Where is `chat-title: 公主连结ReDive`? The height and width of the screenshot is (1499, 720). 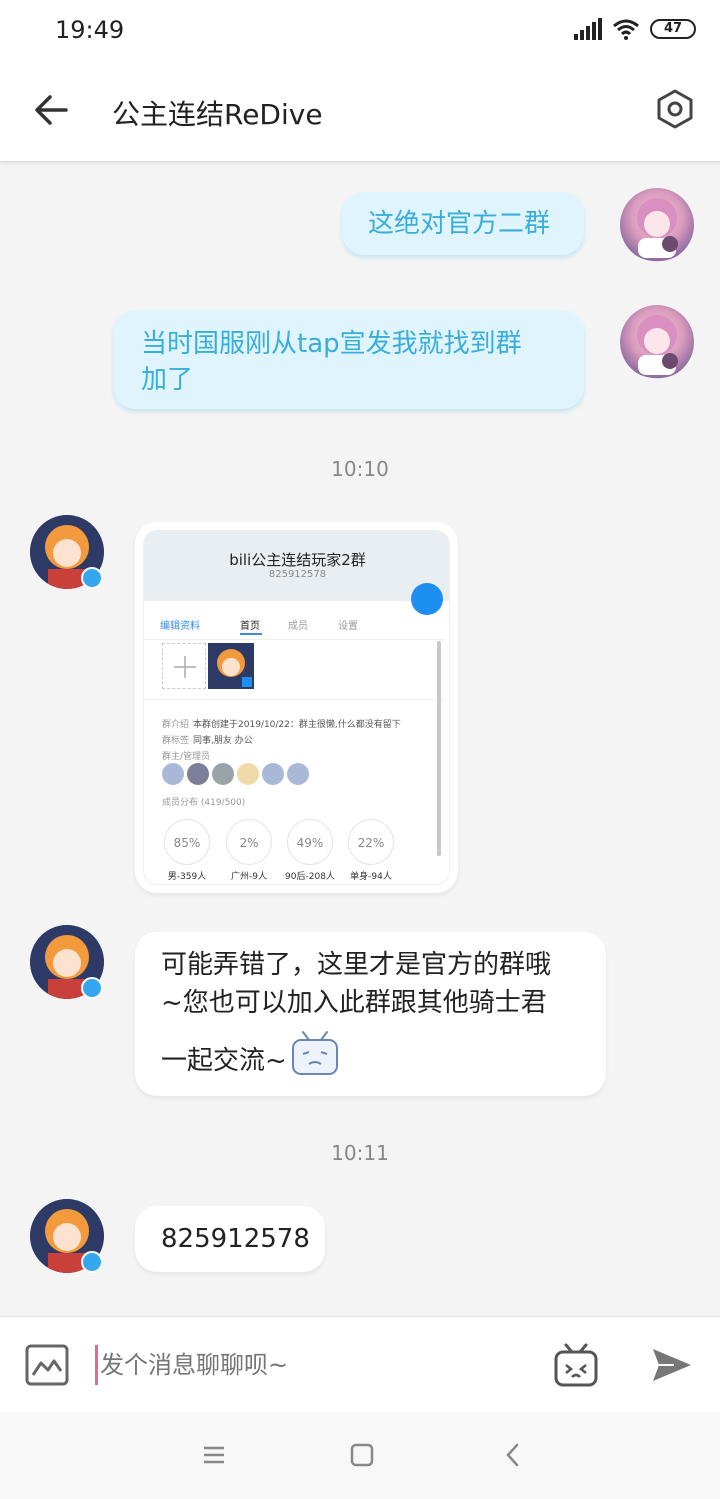
chat-title: 公主连结ReDive is located at coordinates (217, 114).